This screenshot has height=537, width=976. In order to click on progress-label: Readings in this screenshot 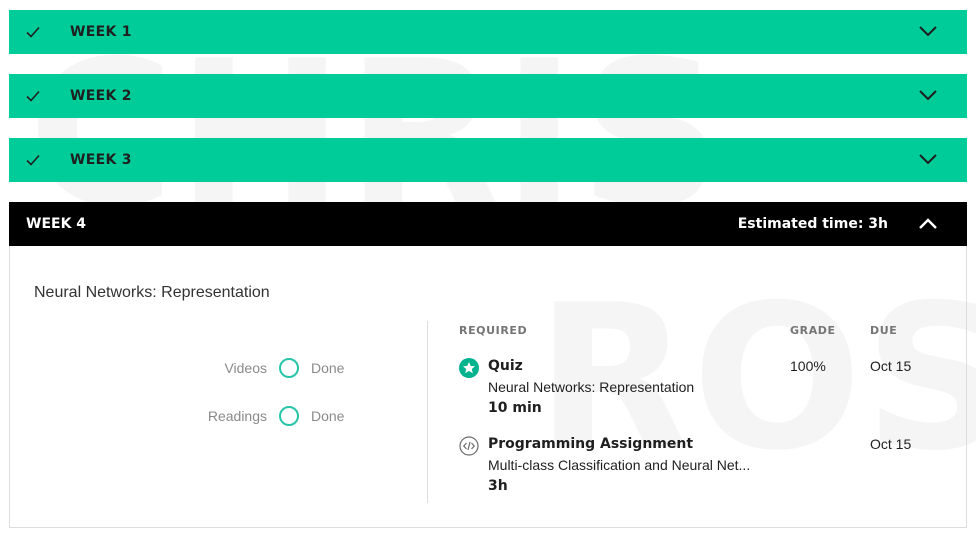, I will do `click(237, 416)`.